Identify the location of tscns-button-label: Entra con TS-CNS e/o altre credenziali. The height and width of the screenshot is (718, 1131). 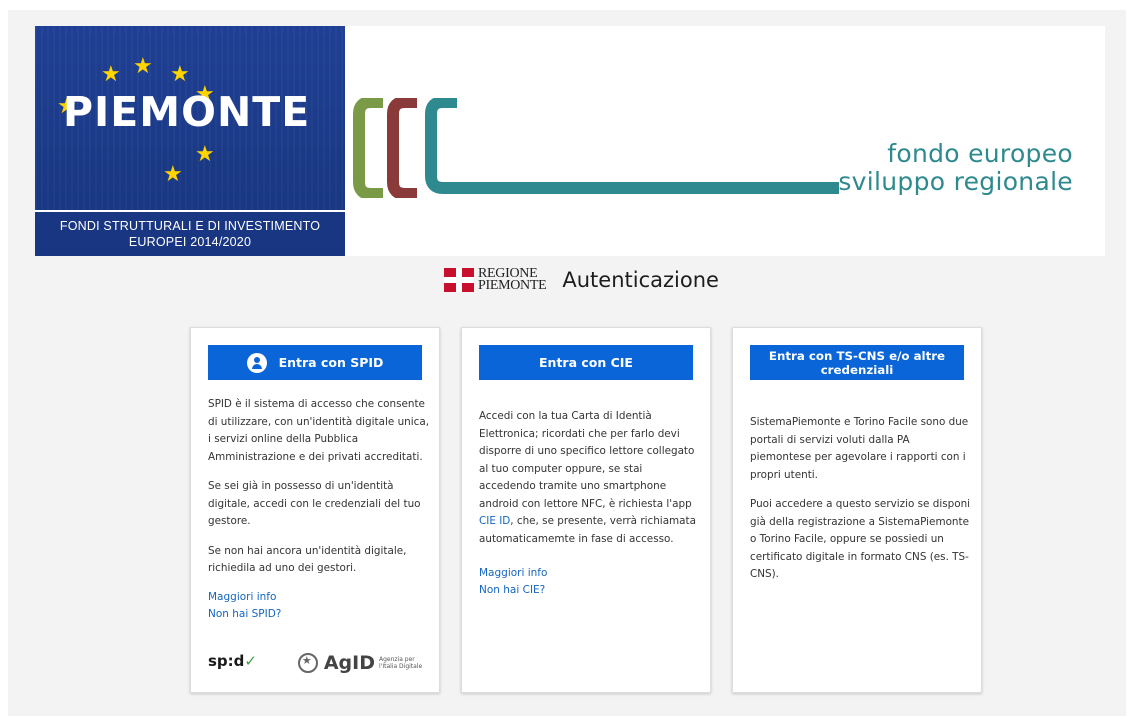
(857, 362).